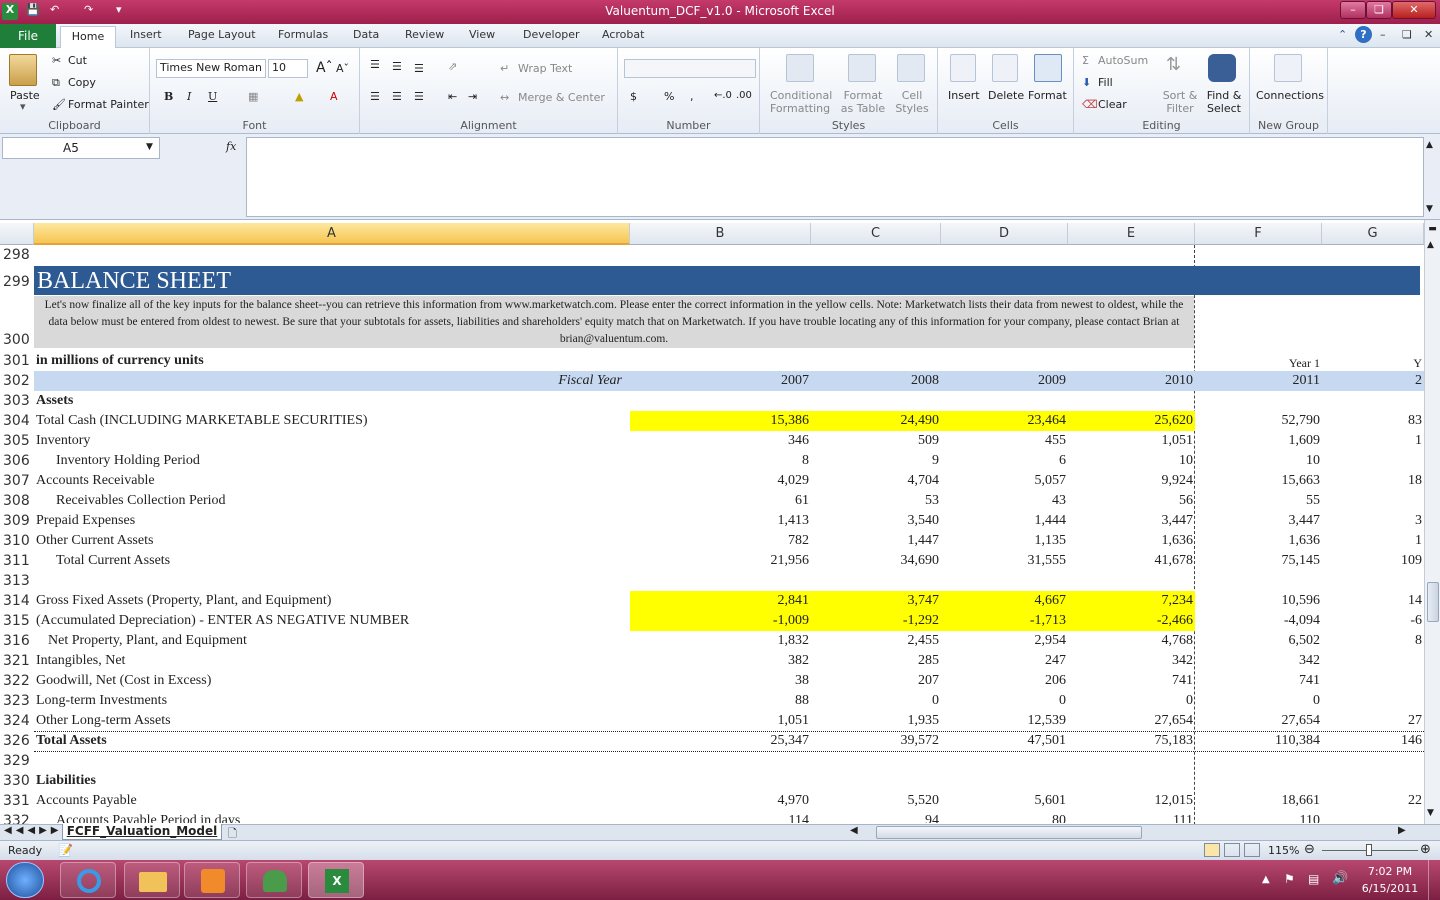 The width and height of the screenshot is (1440, 900). What do you see at coordinates (1232, 850) in the screenshot?
I see `page-layout-view-icon` at bounding box center [1232, 850].